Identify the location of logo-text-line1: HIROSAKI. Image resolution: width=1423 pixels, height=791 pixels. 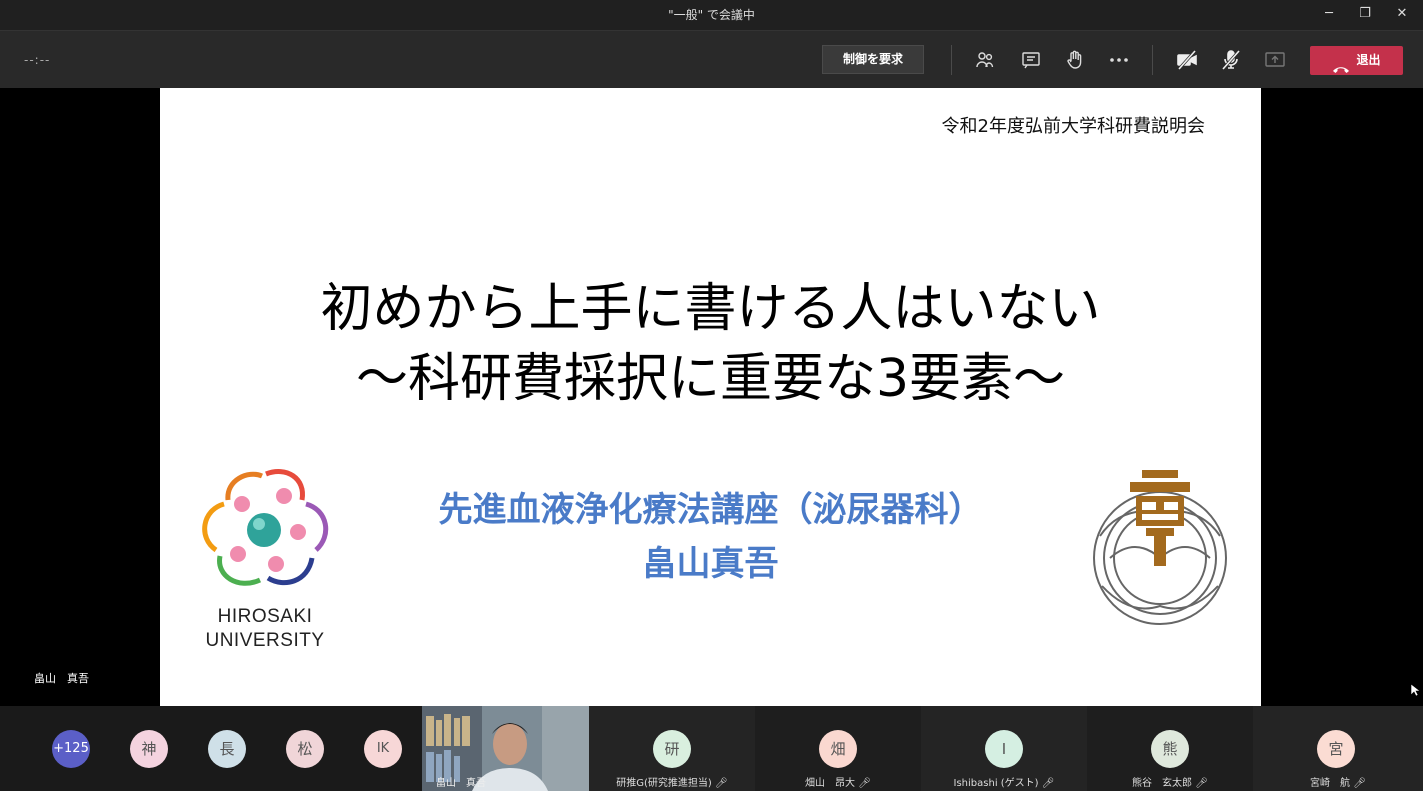
(265, 616).